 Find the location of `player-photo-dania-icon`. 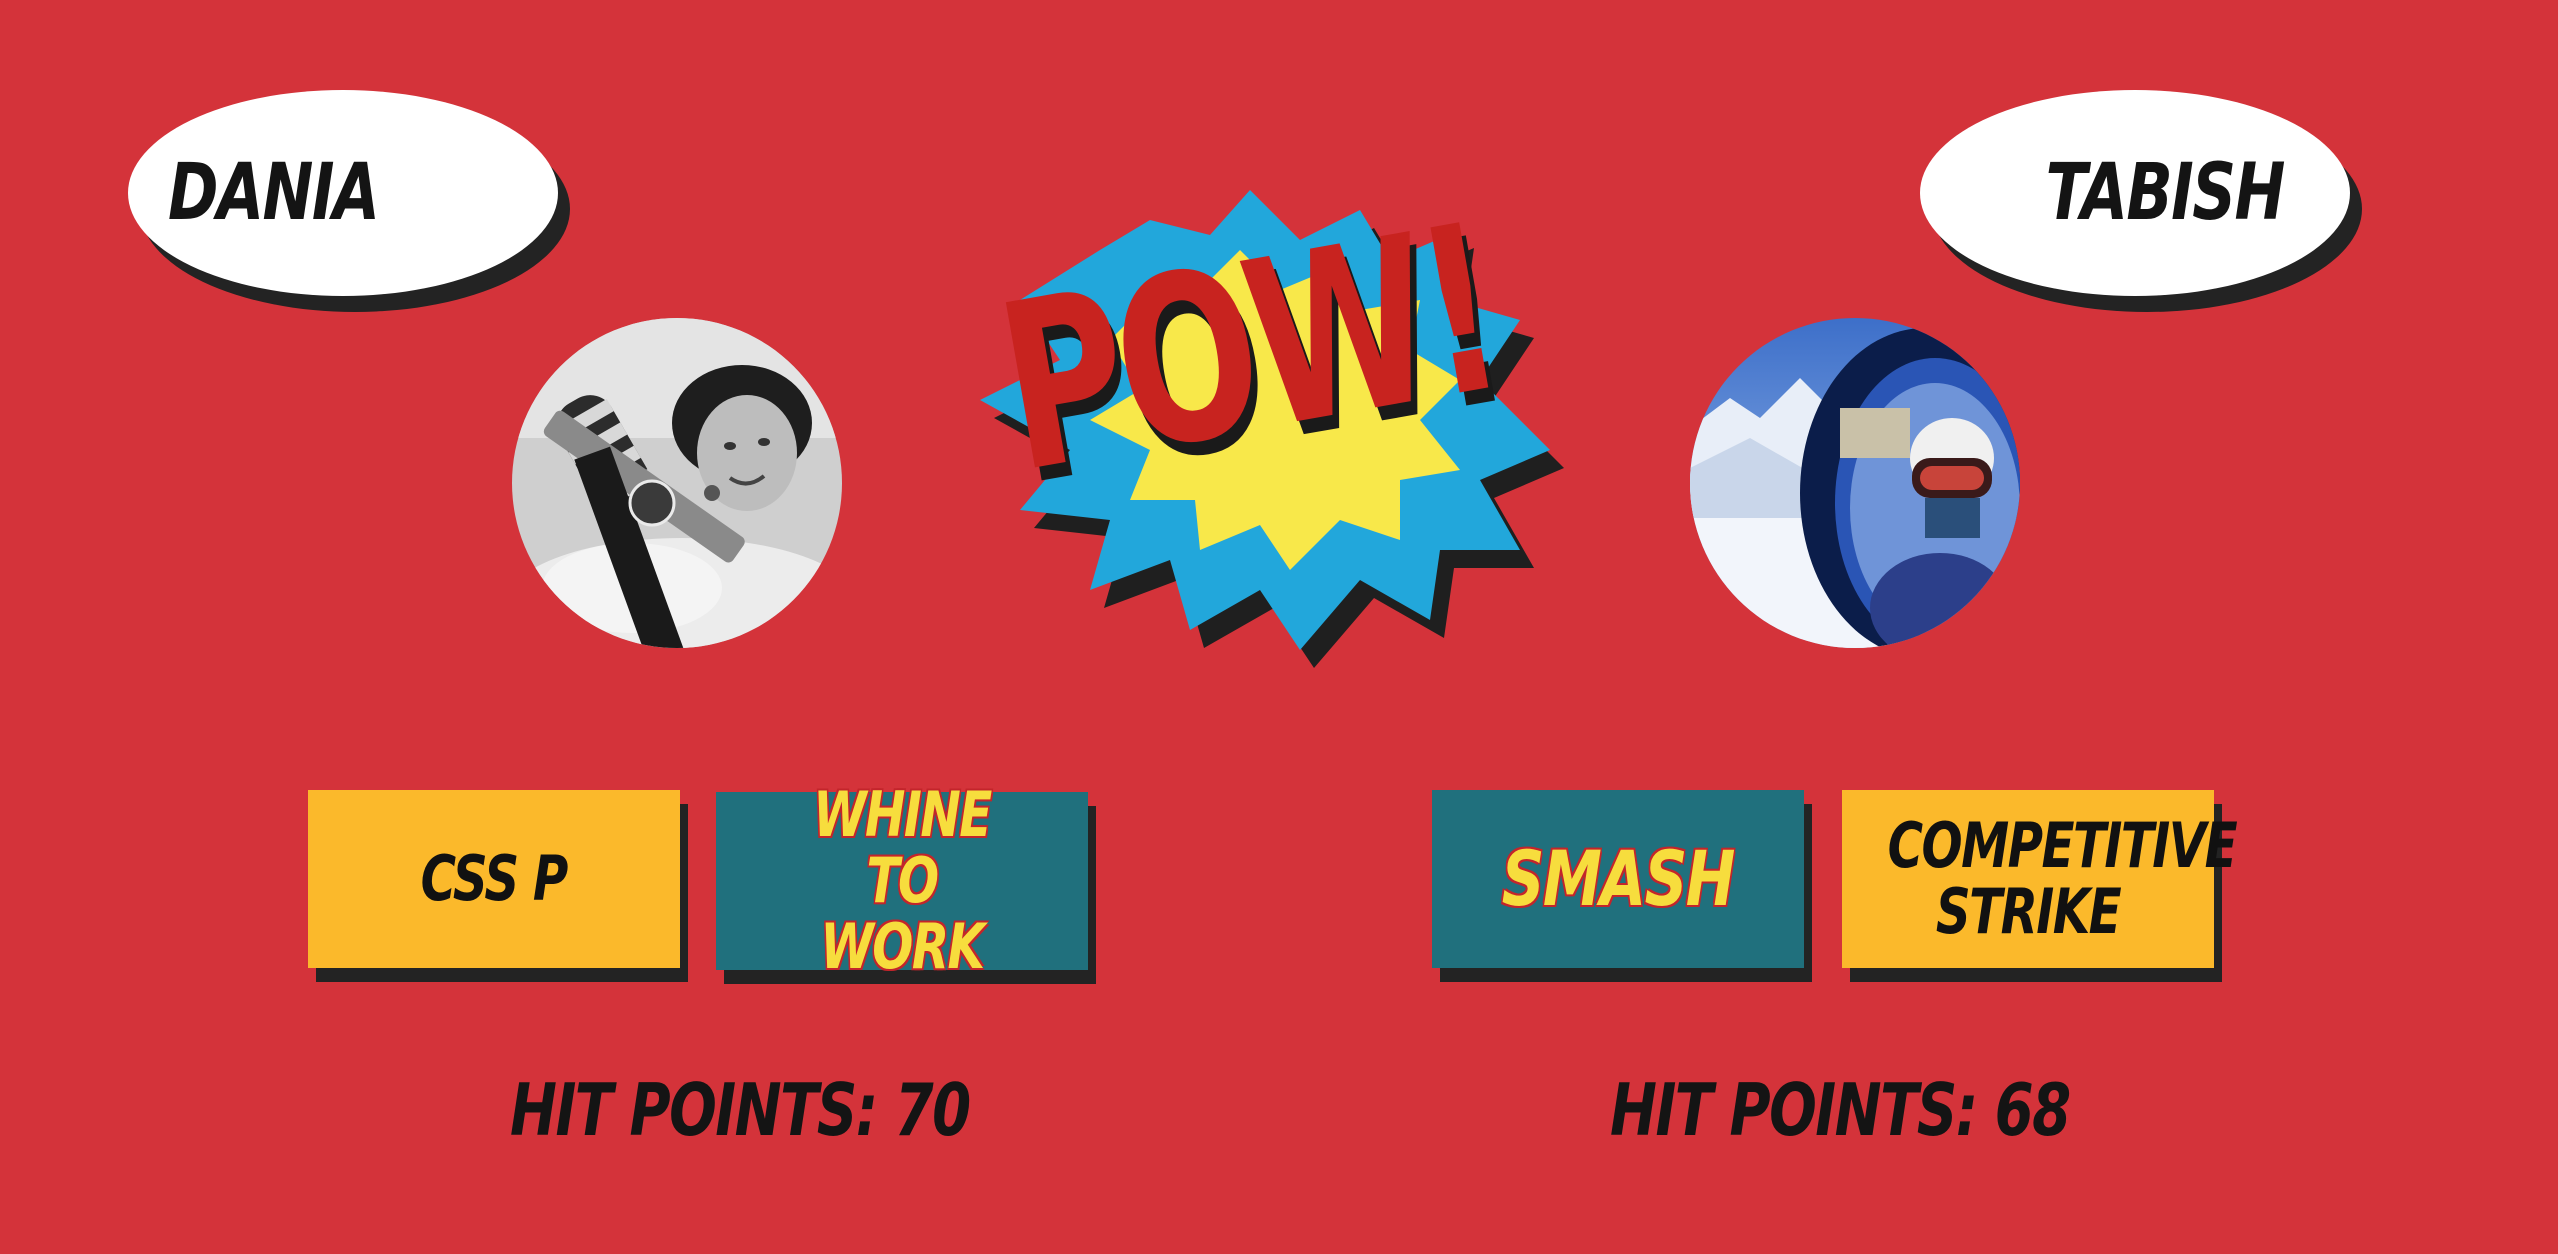

player-photo-dania-icon is located at coordinates (677, 483).